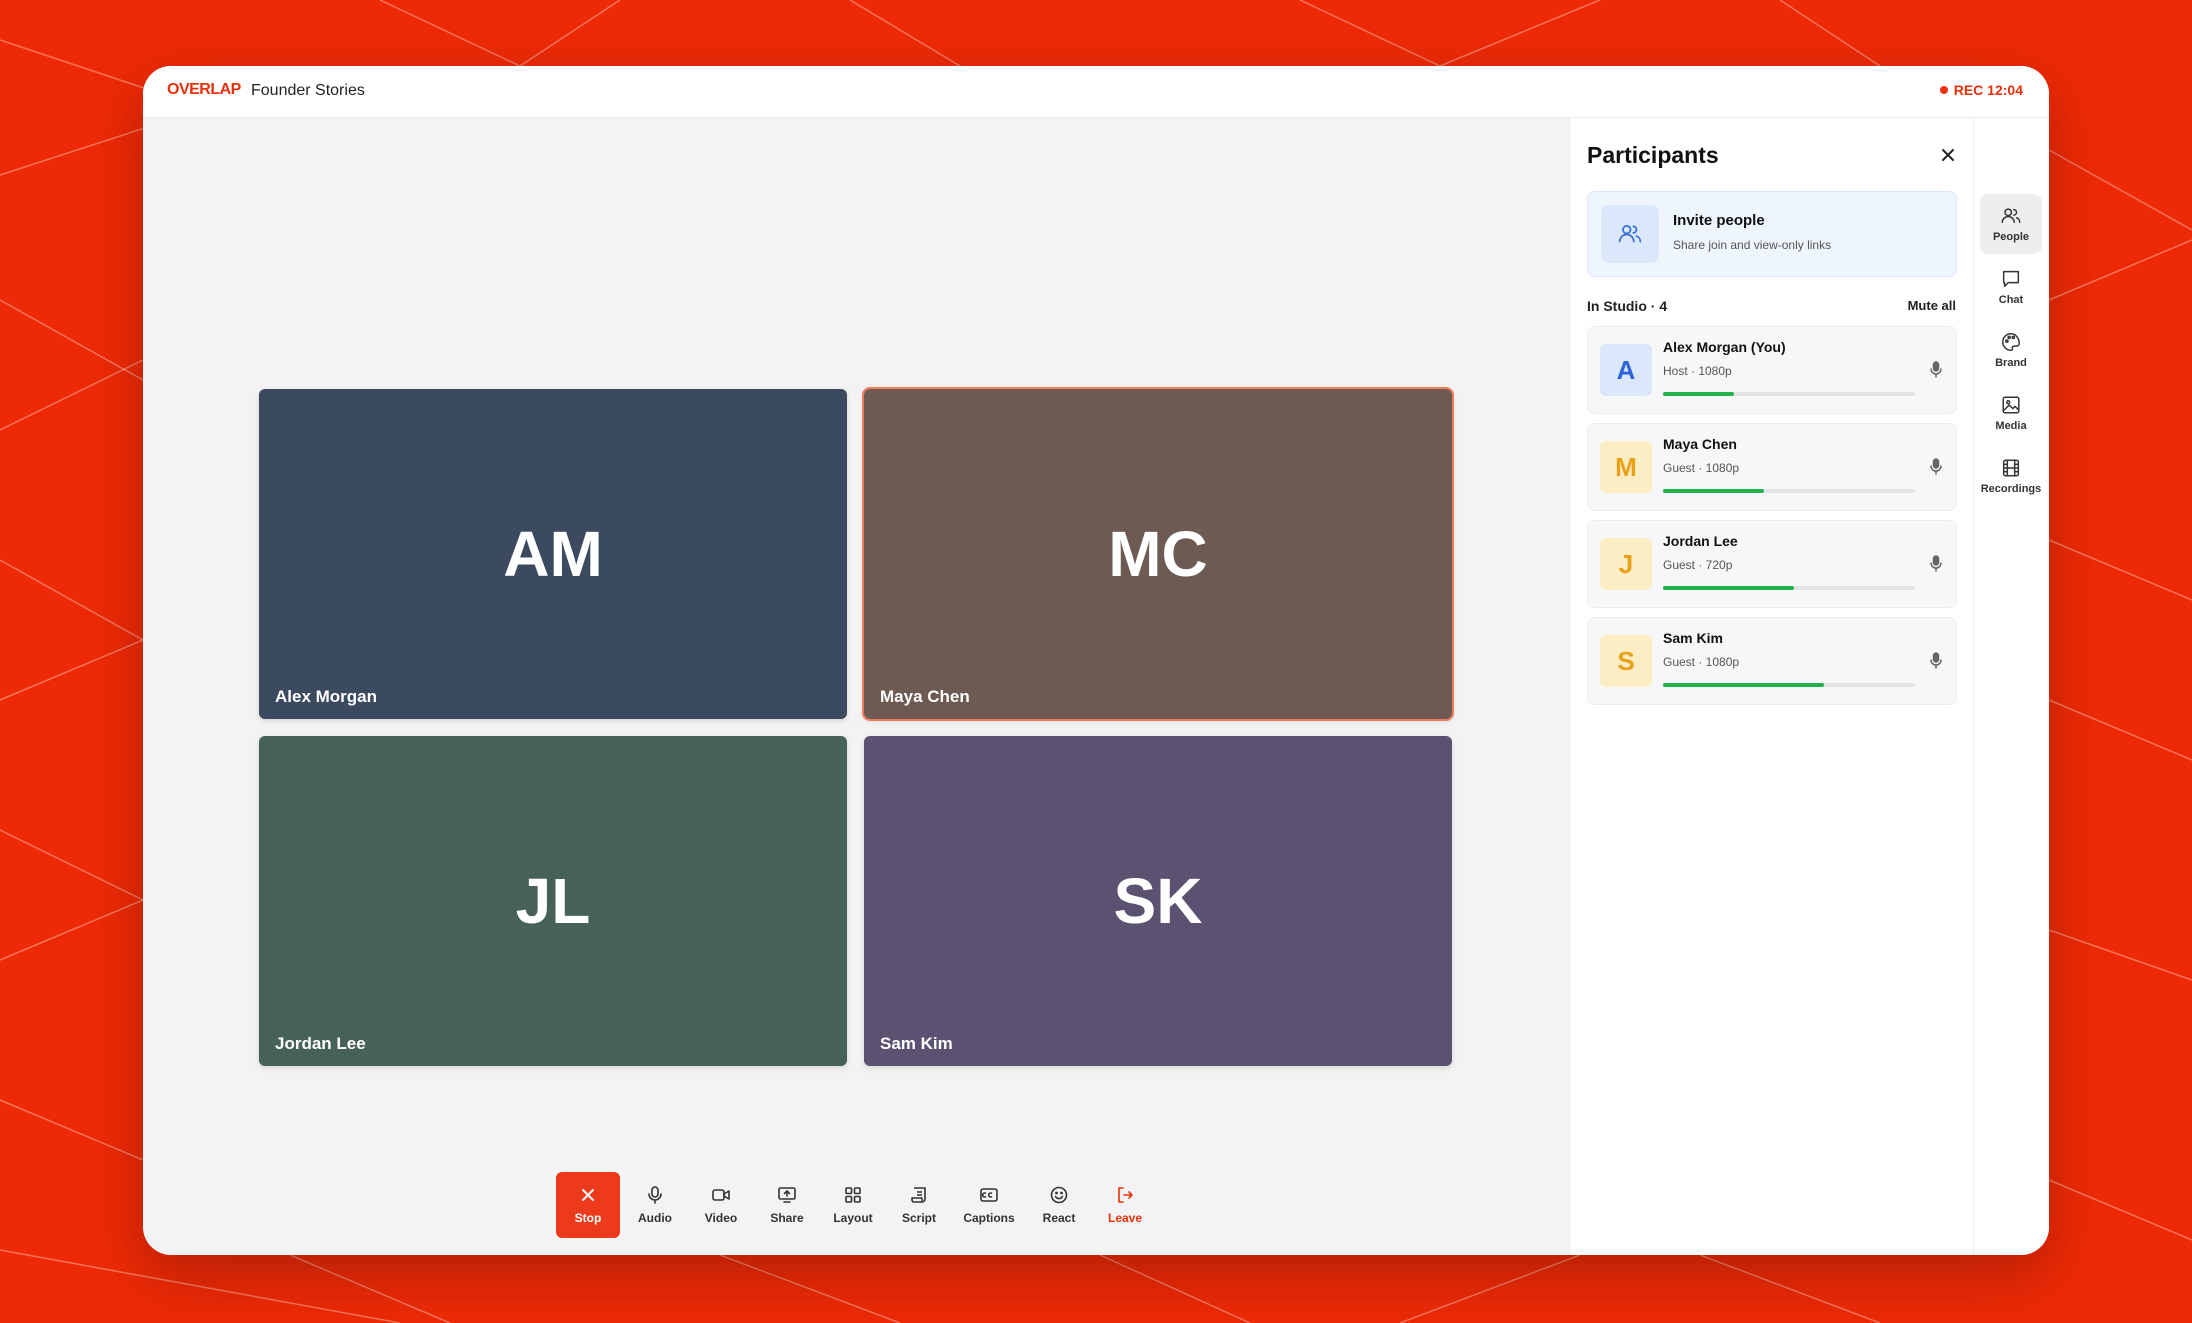  What do you see at coordinates (1125, 1195) in the screenshot?
I see `exit-icon` at bounding box center [1125, 1195].